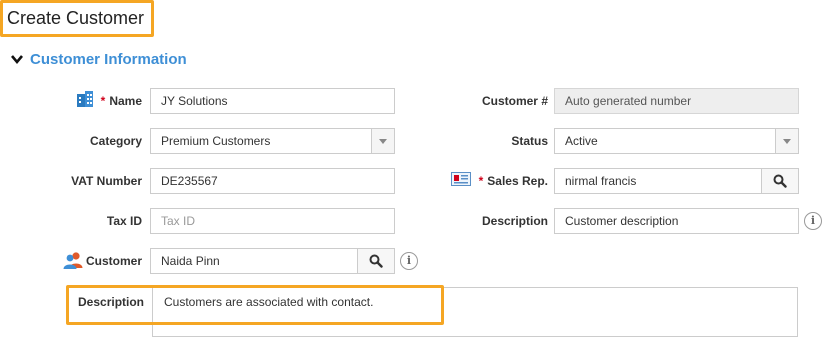  Describe the element at coordinates (514, 221) in the screenshot. I see `right-description-label: Description` at that location.